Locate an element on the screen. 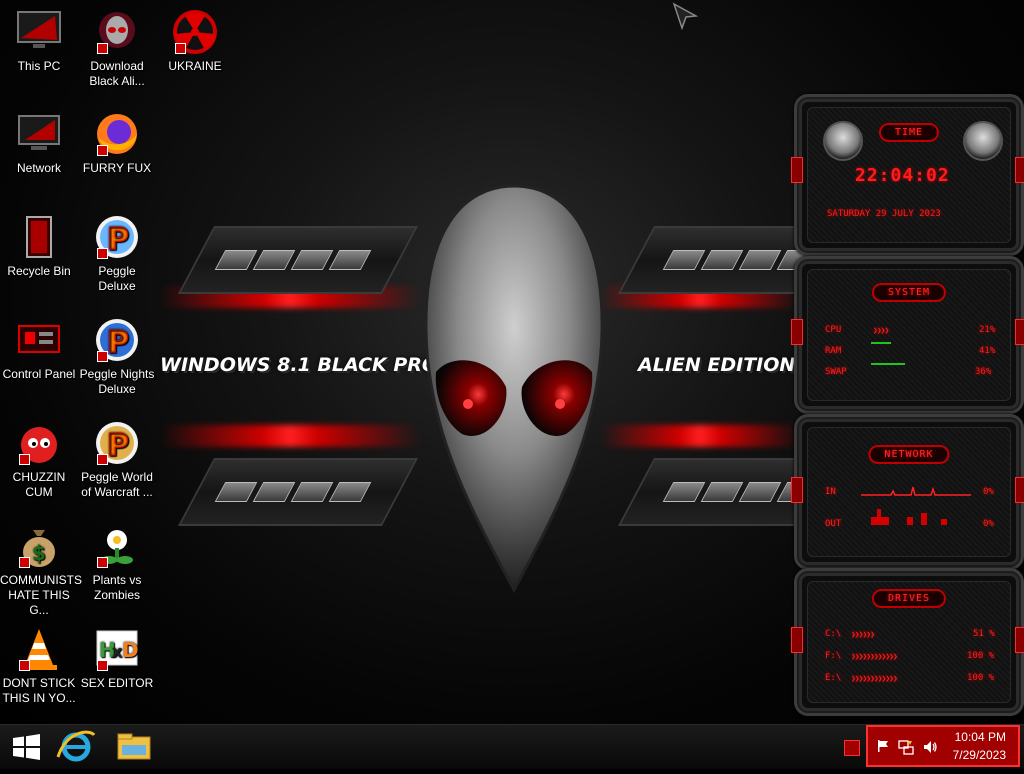  drive-c-label: C:\ is located at coordinates (833, 634).